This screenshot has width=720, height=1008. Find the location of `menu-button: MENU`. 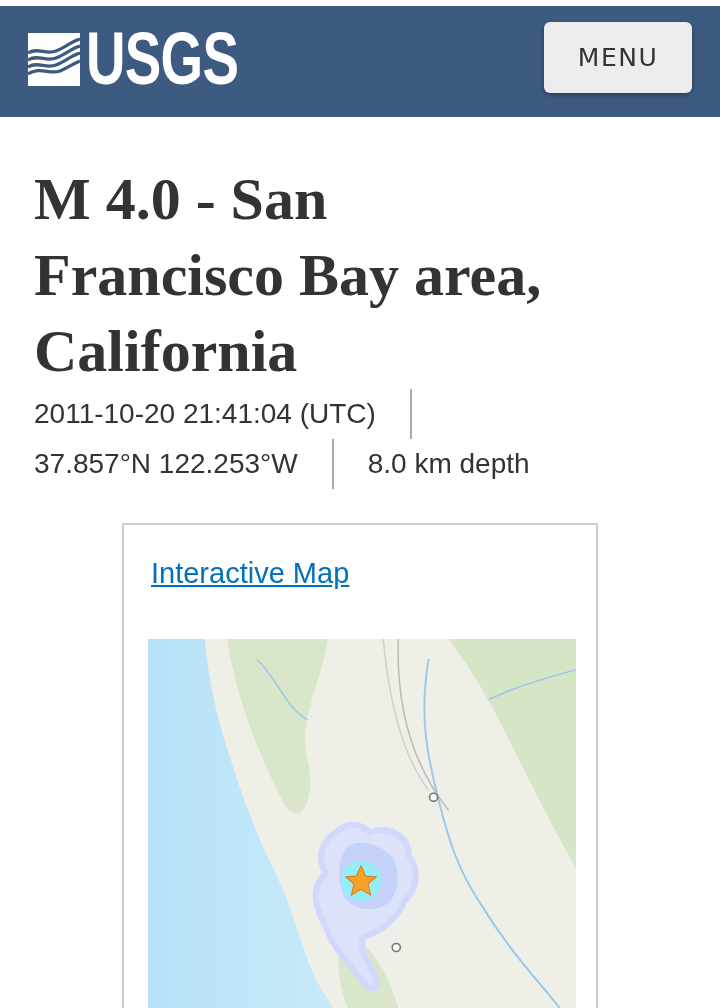

menu-button: MENU is located at coordinates (618, 57).